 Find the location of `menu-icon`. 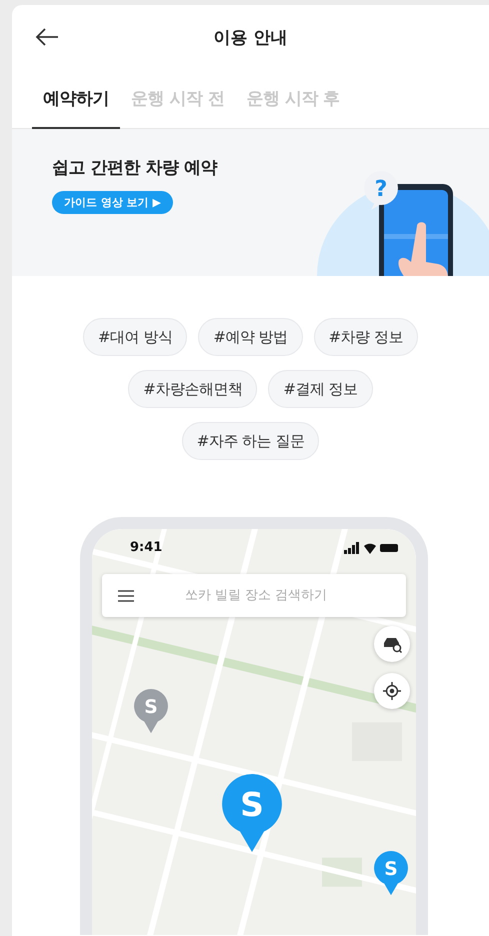

menu-icon is located at coordinates (126, 596).